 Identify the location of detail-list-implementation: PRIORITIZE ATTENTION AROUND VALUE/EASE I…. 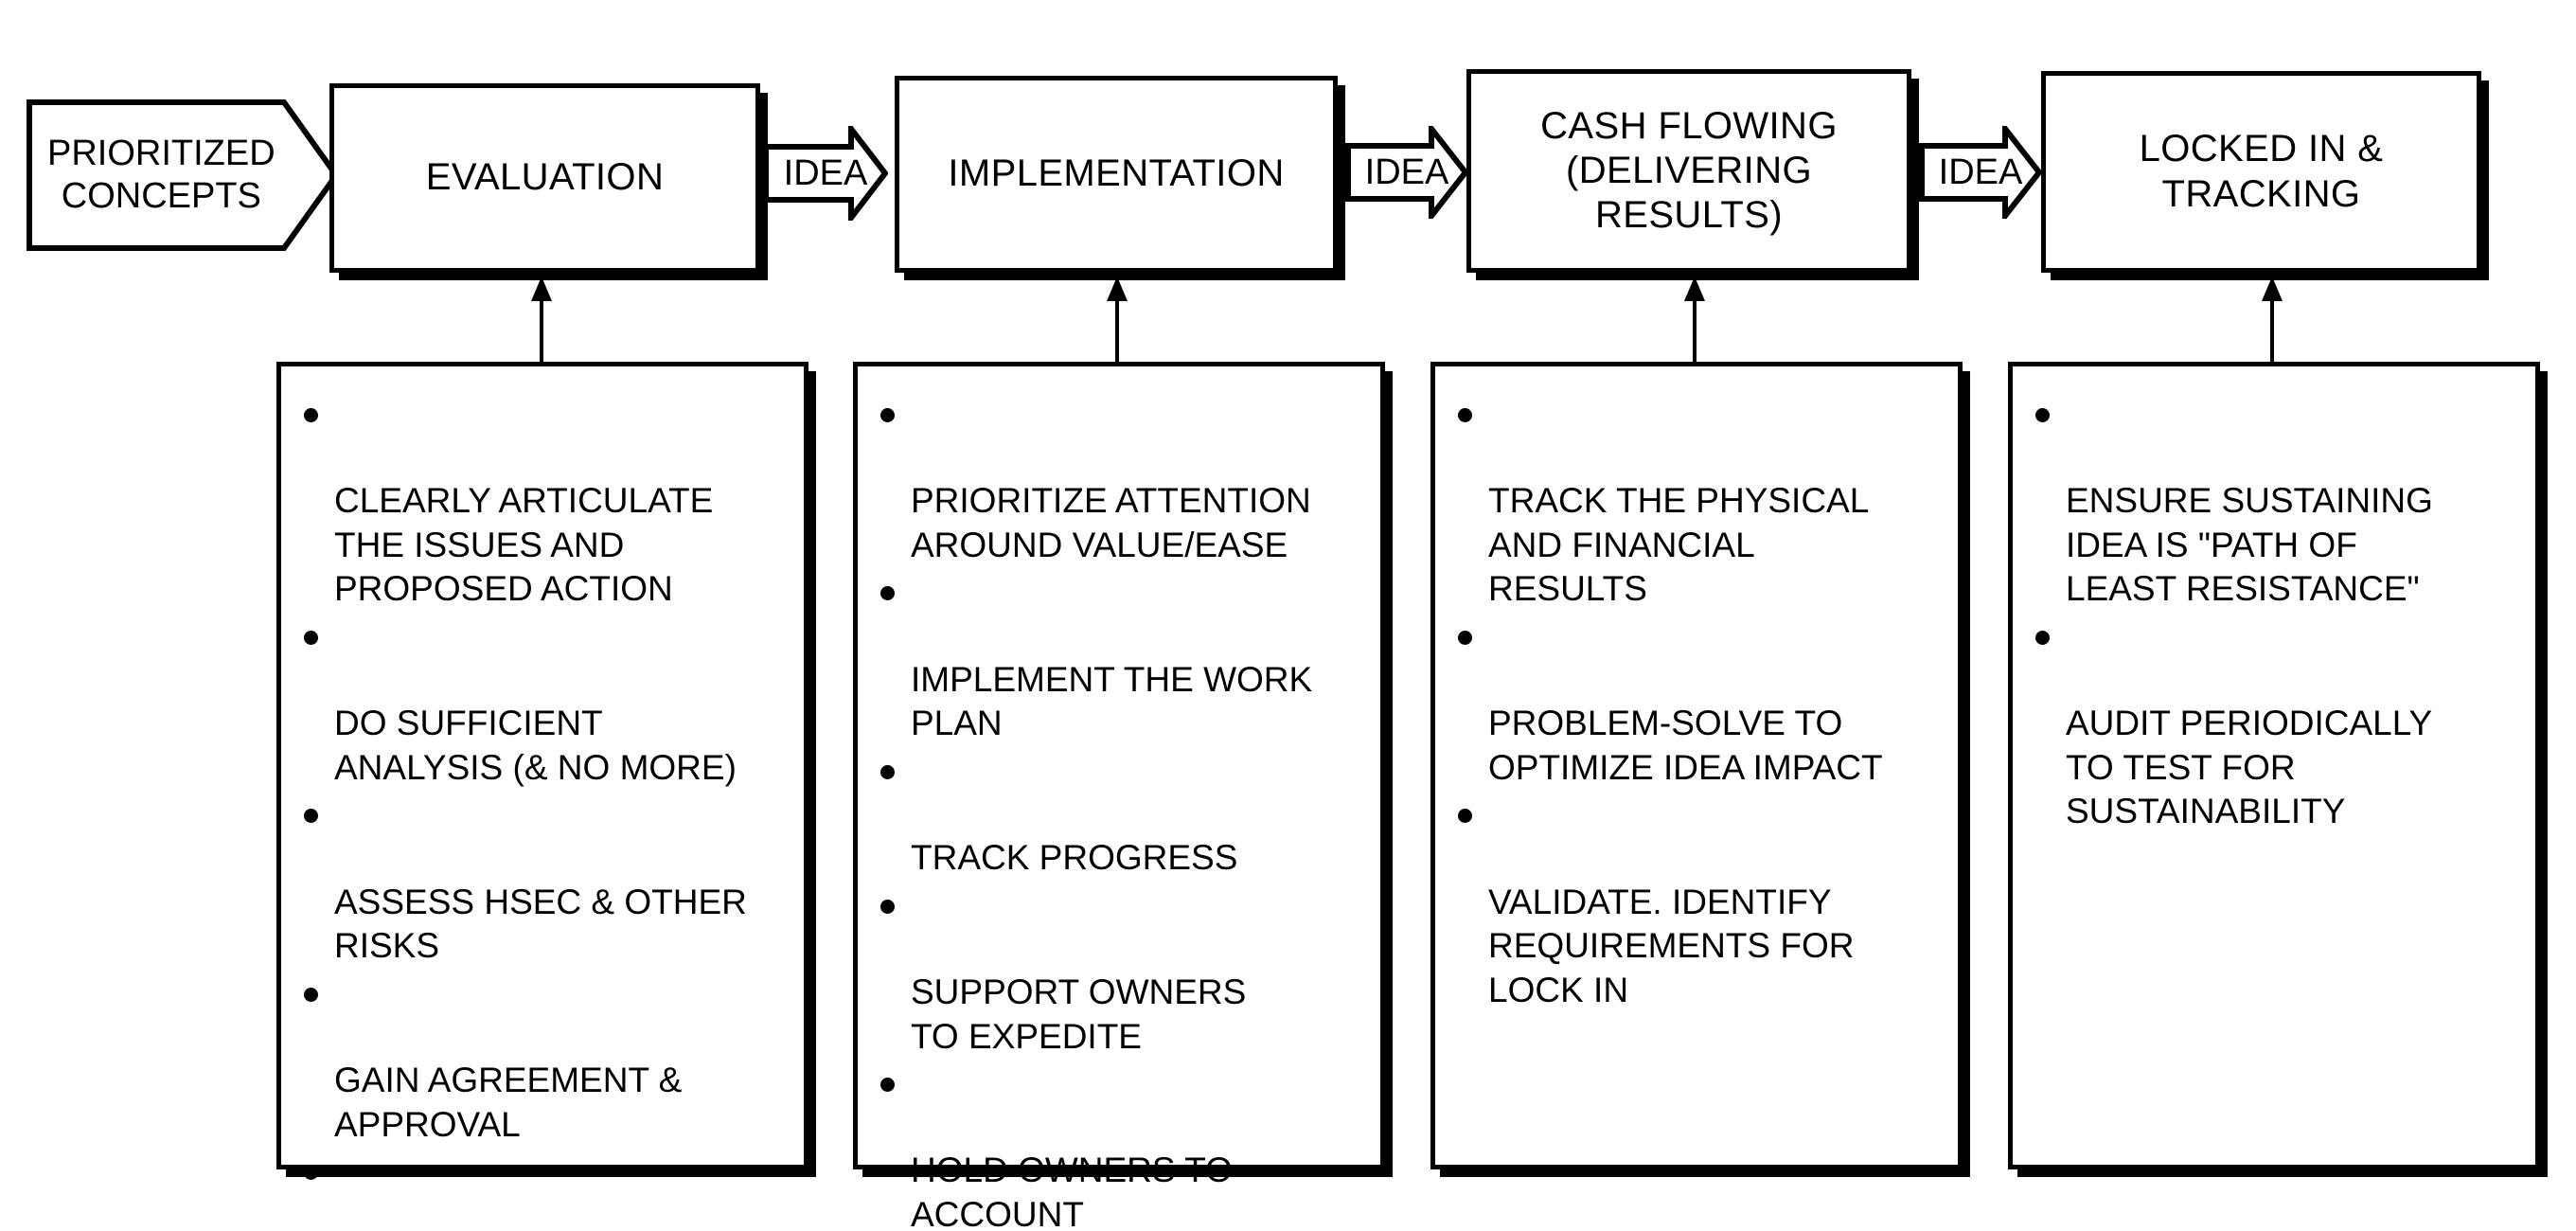
(1120, 811).